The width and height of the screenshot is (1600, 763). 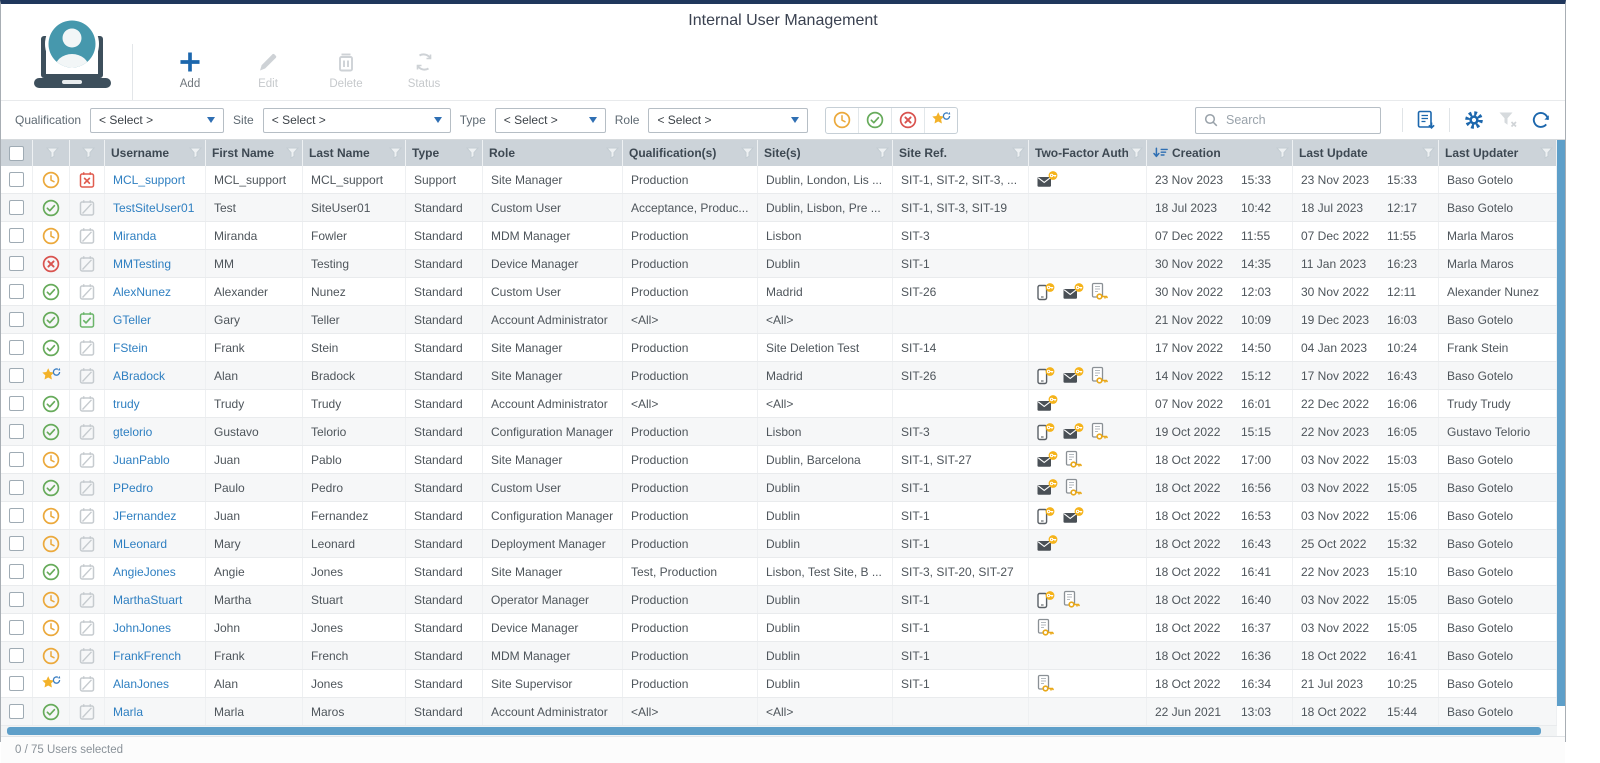 I want to click on role-select: < Select >, so click(x=728, y=120).